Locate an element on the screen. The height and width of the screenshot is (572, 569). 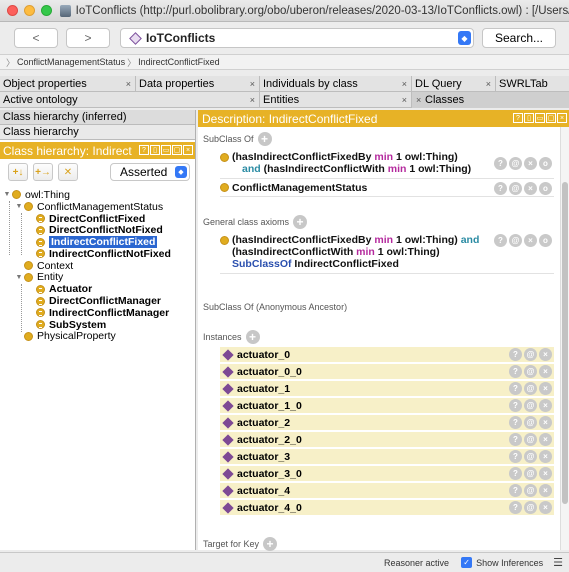
minimize-window-button is located at coordinates (29, 10).